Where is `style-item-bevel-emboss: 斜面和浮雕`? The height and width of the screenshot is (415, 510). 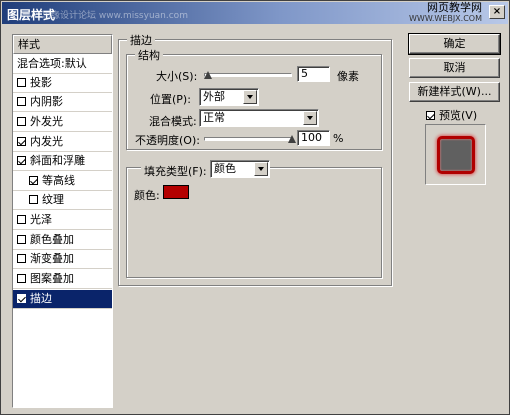 style-item-bevel-emboss: 斜面和浮雕 is located at coordinates (62, 161).